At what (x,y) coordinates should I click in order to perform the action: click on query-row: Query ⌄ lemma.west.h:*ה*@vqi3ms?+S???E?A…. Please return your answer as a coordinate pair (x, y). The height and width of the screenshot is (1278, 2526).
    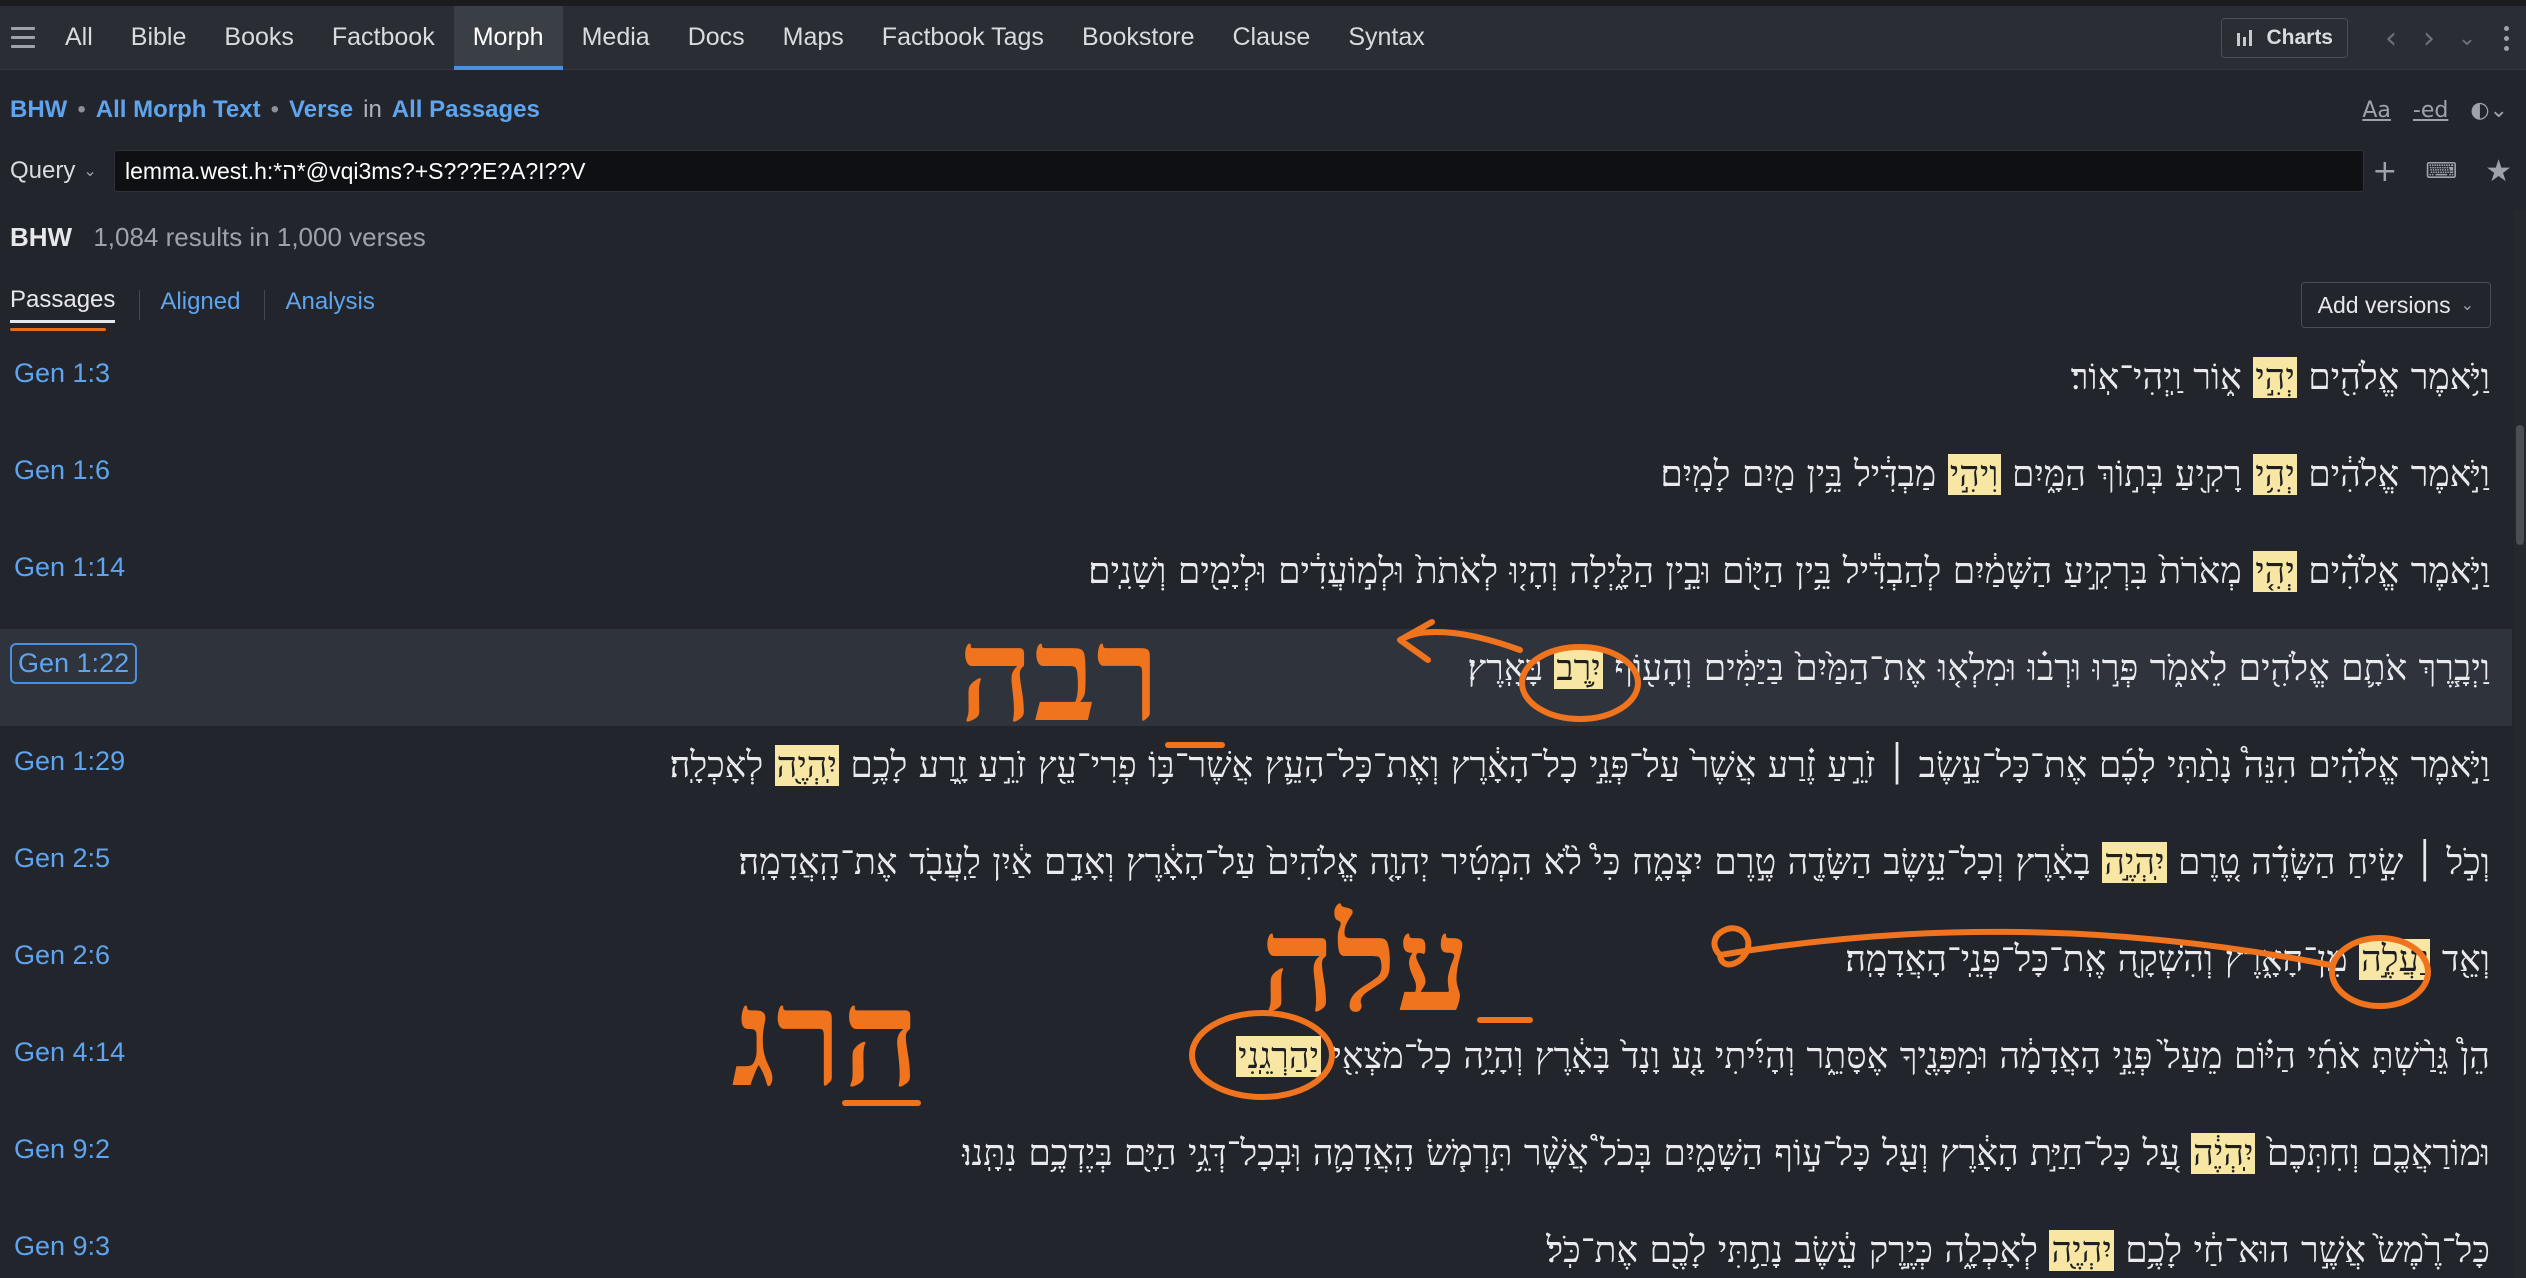
    Looking at the image, I should click on (1263, 171).